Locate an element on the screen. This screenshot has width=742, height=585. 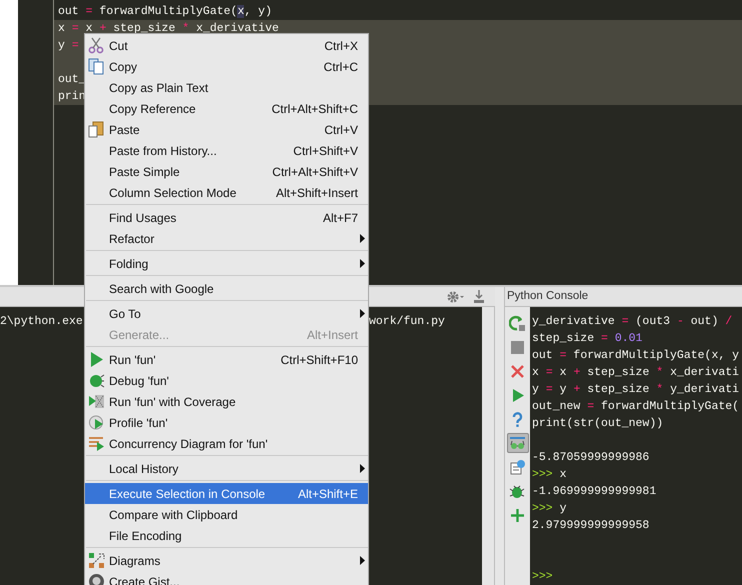
run-icon is located at coordinates (96, 359).